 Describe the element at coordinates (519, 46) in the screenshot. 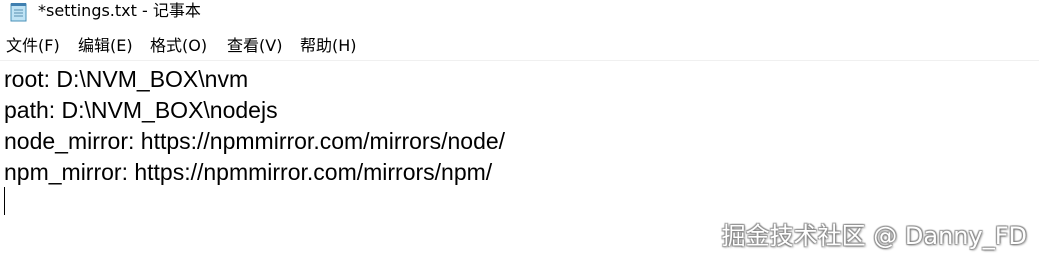

I see `menu-bar: 文件(F) 编辑(E) 格式(O) 查看(V) 帮助(H)` at that location.